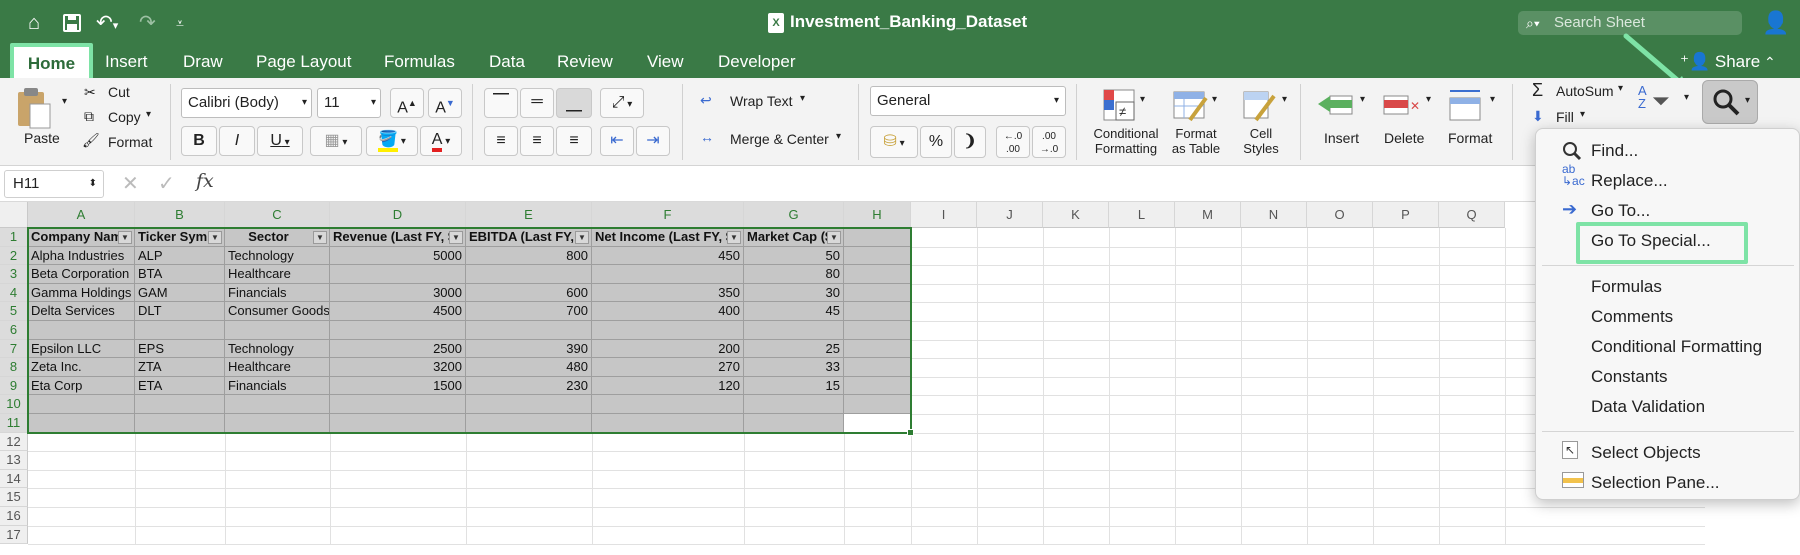  I want to click on copy-button: Copy, so click(124, 117).